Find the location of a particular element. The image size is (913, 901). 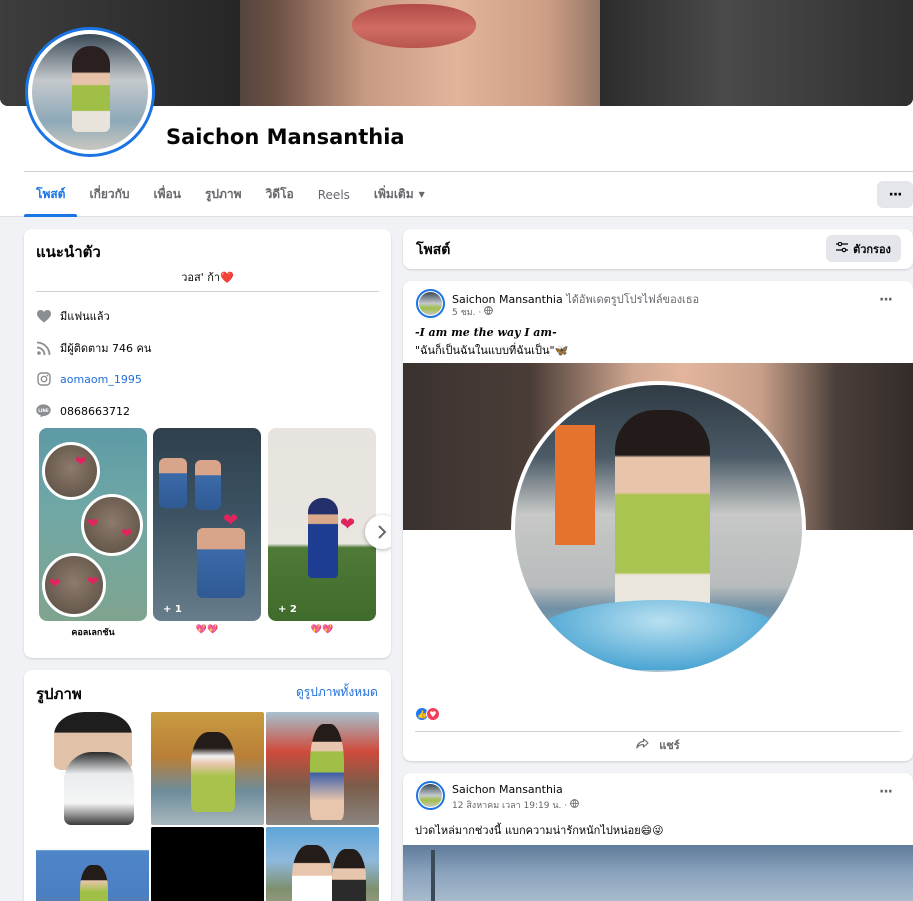

see-all-photos-link: ดูรูปภาพทั้งหมด is located at coordinates (337, 692).